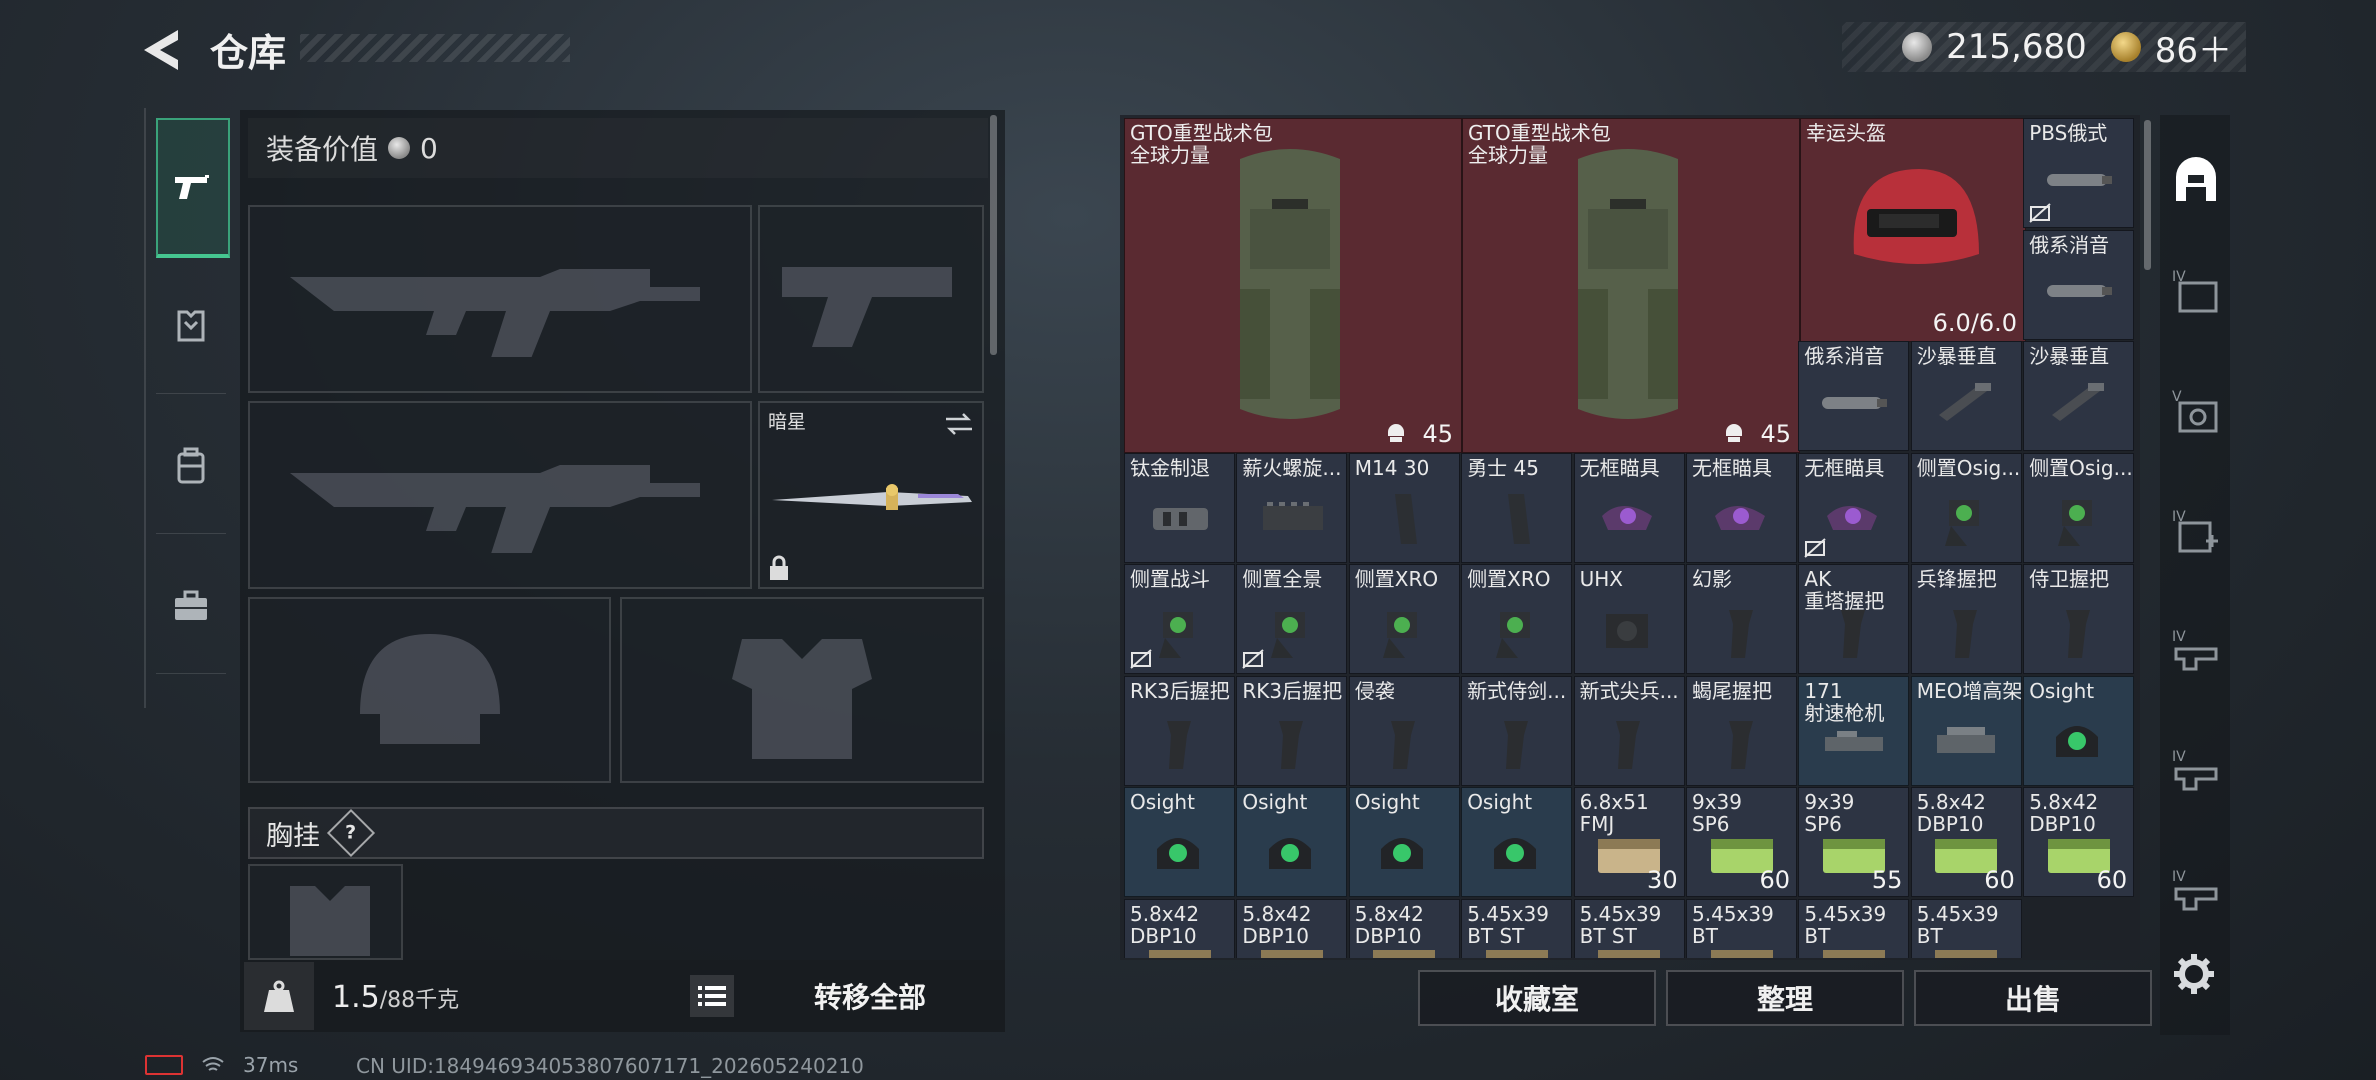 The height and width of the screenshot is (1080, 2376). What do you see at coordinates (616, 833) in the screenshot?
I see `chest-rig-header: 胸挂 ?` at bounding box center [616, 833].